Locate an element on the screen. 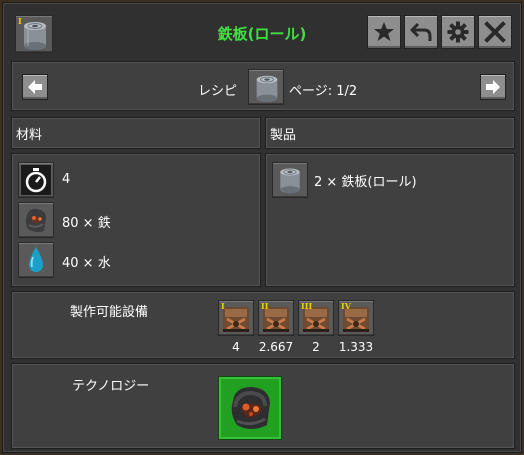 The height and width of the screenshot is (455, 524). tier-badge: IV is located at coordinates (346, 306).